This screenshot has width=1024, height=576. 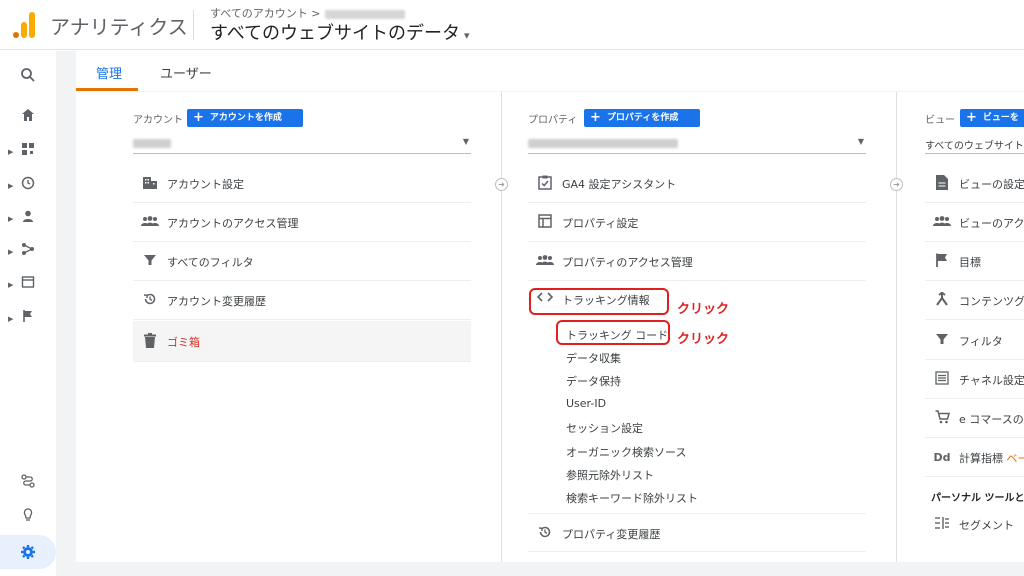 What do you see at coordinates (28, 186) in the screenshot?
I see `clock-icon` at bounding box center [28, 186].